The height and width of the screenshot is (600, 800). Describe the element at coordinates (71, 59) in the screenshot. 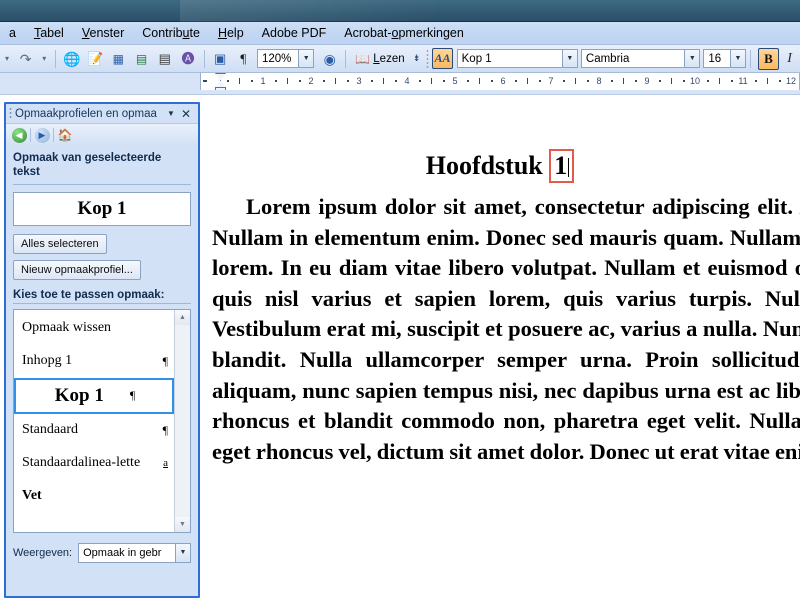

I see `insert-hyperlink-button: 🌐` at that location.